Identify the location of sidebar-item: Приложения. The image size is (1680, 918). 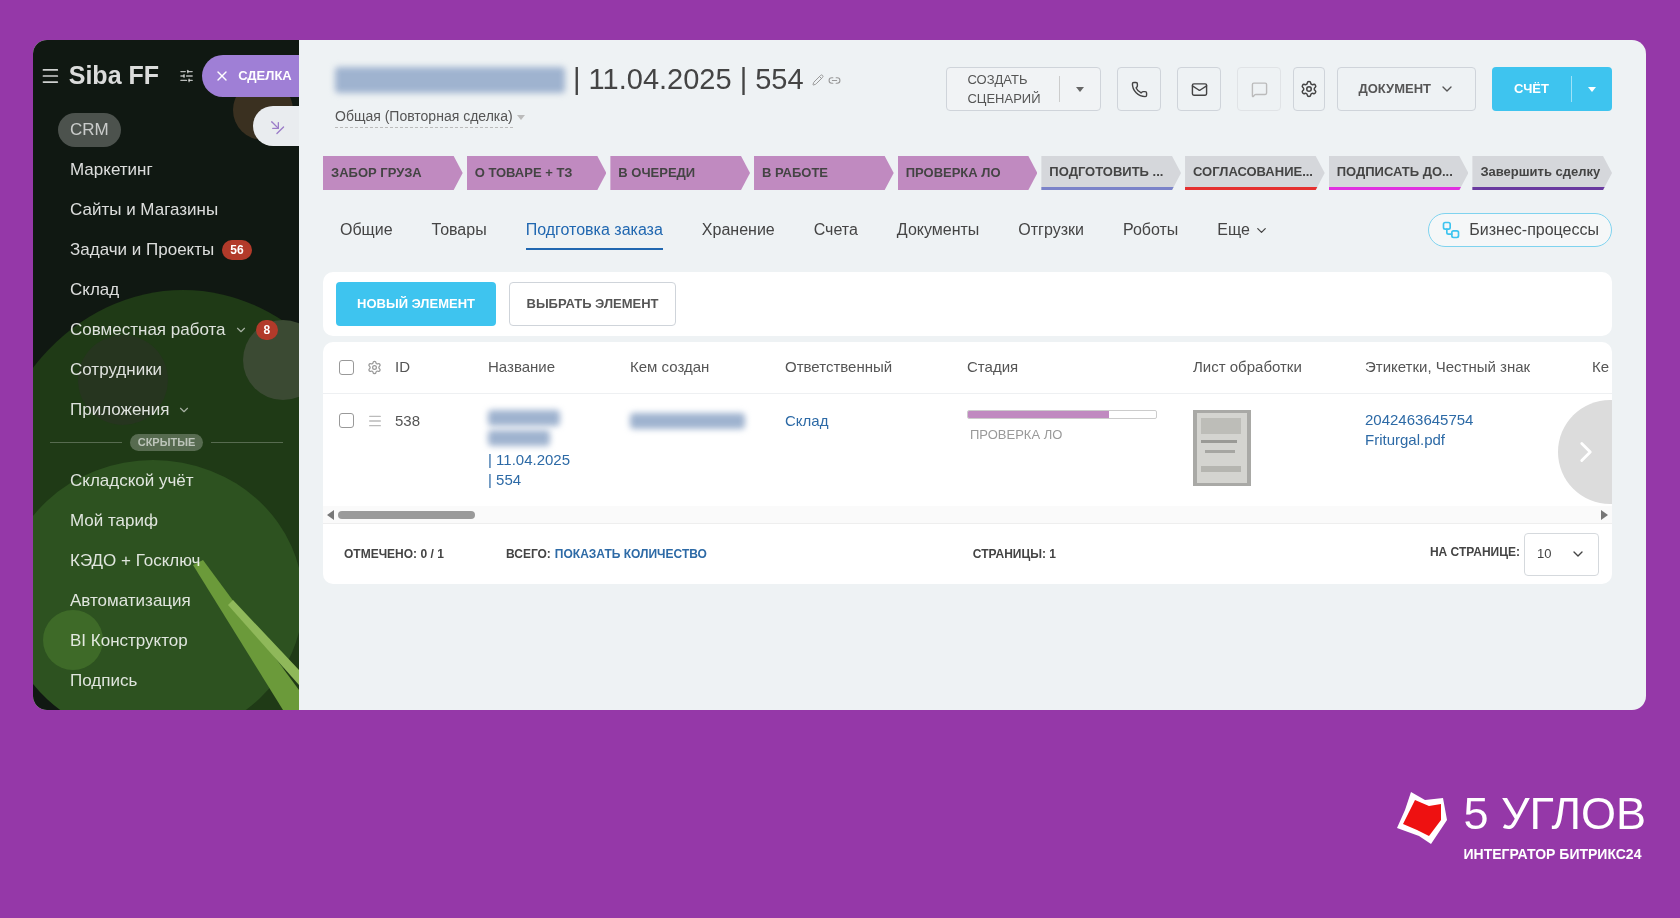
(131, 410).